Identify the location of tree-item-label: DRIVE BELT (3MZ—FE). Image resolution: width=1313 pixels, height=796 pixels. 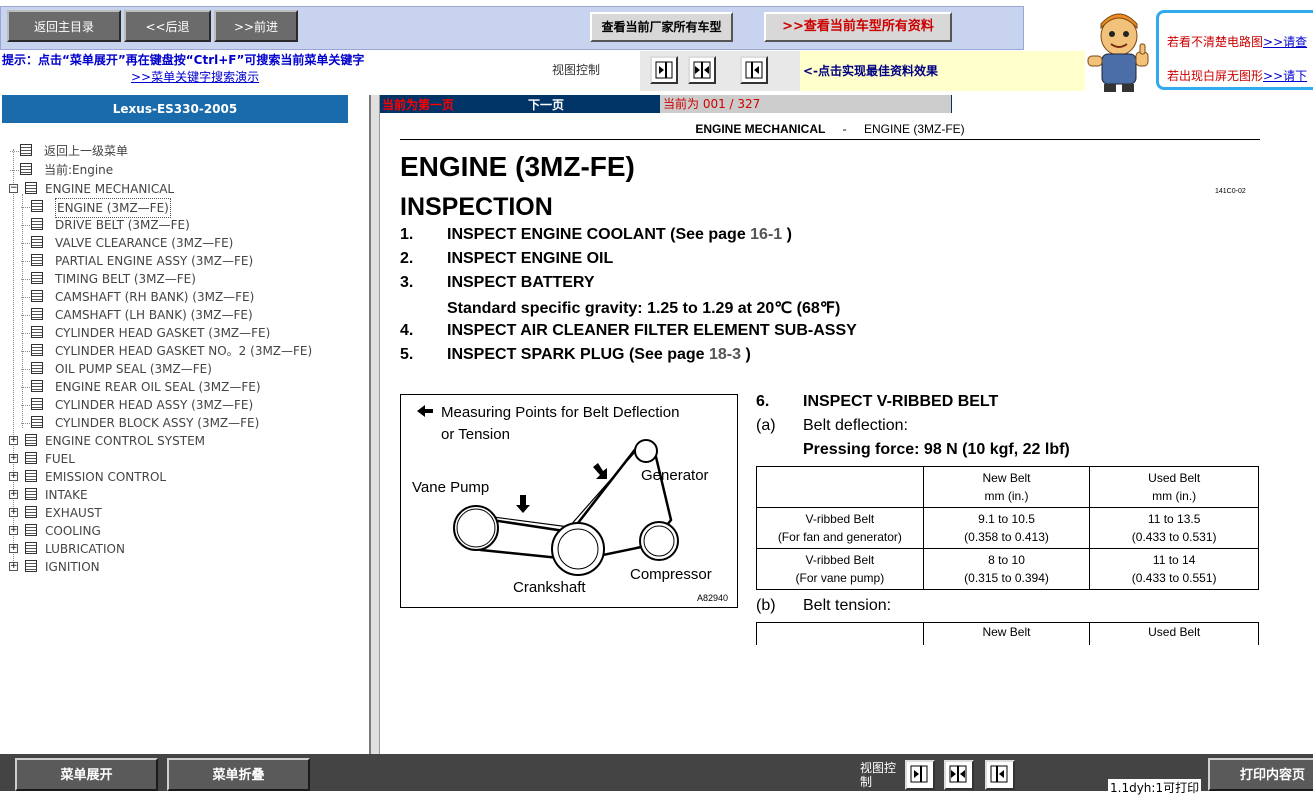
(122, 225).